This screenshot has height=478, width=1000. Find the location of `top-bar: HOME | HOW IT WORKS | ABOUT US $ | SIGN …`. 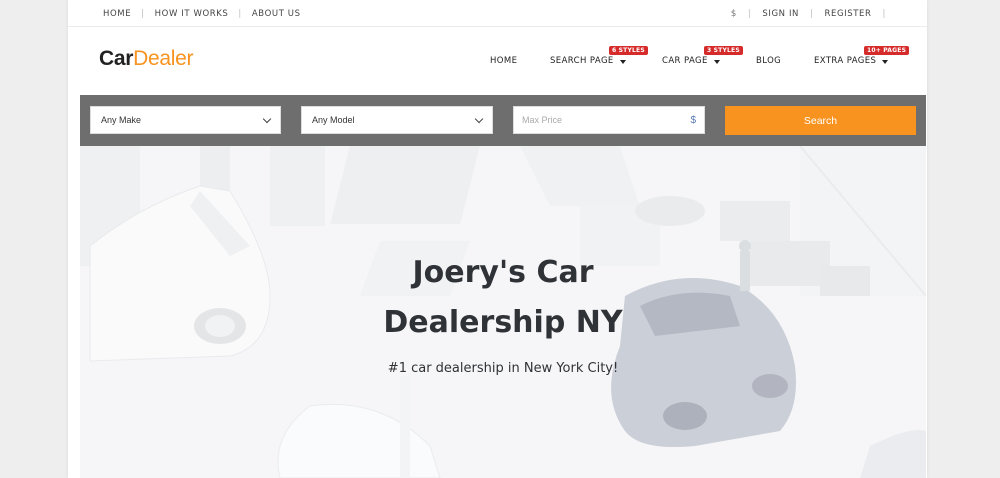

top-bar: HOME | HOW IT WORKS | ABOUT US $ | SIGN … is located at coordinates (497, 13).